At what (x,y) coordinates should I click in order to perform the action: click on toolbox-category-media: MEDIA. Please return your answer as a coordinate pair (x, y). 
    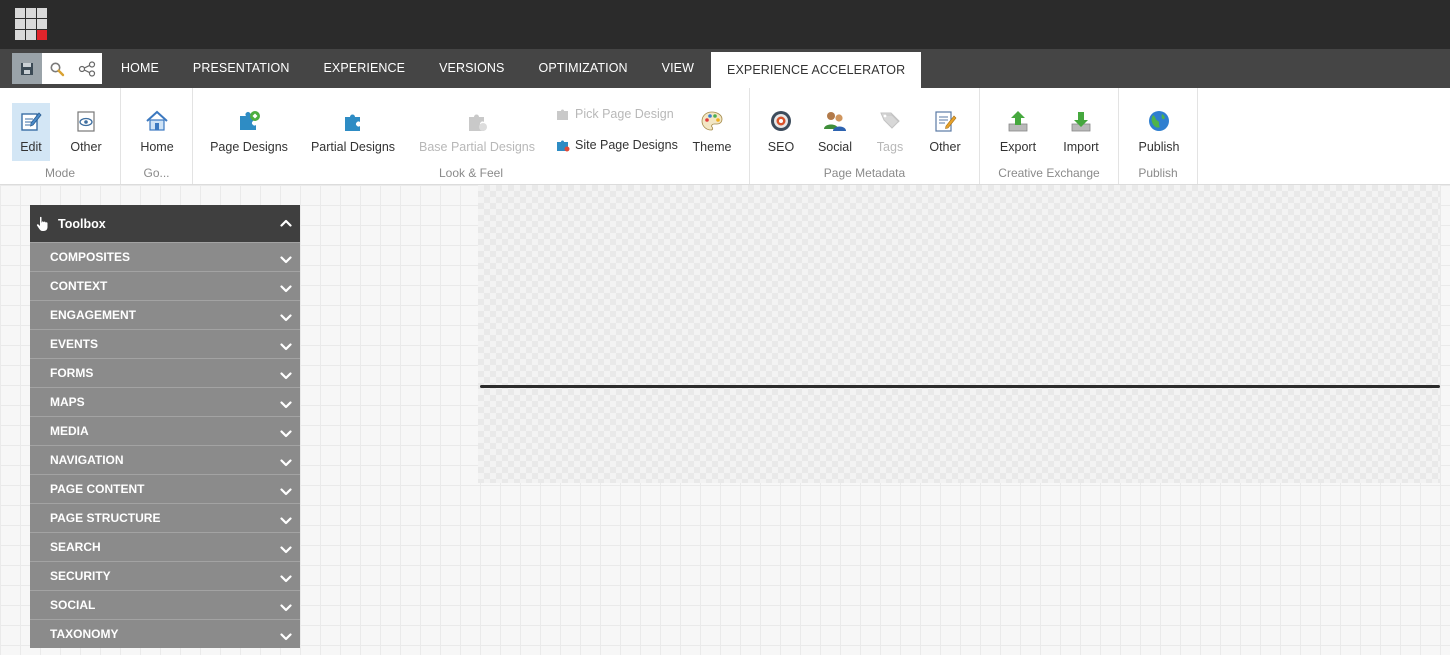
    Looking at the image, I should click on (165, 430).